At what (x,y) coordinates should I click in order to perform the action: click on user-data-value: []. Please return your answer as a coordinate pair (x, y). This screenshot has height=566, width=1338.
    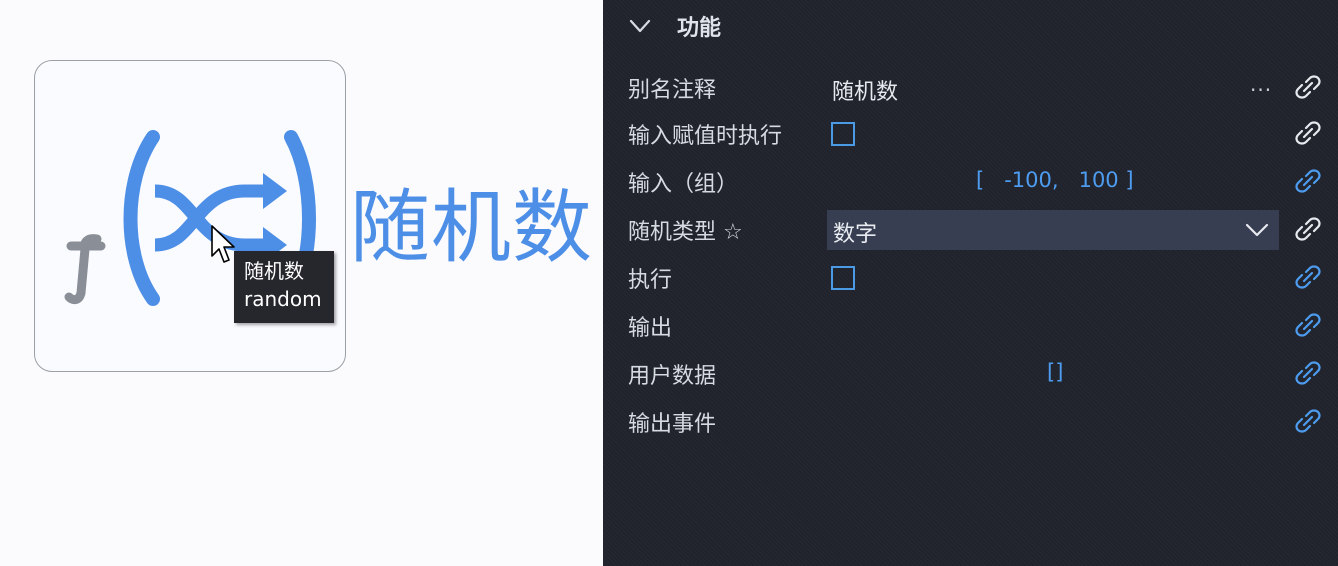
    Looking at the image, I should click on (1055, 372).